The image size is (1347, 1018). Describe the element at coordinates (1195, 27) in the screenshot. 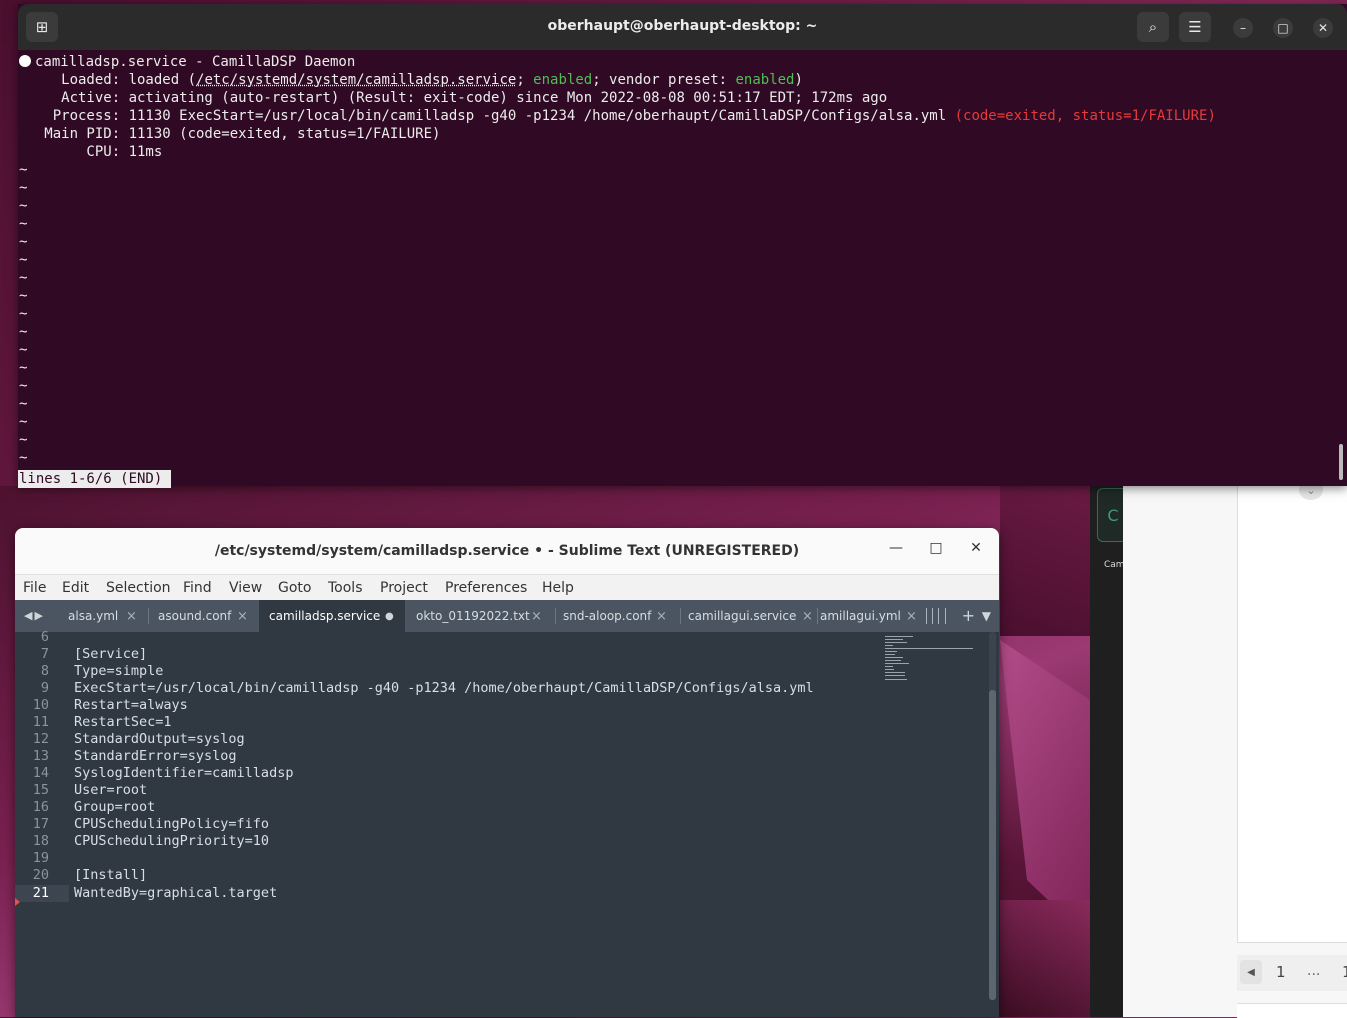

I see `menu-button: ☰` at that location.